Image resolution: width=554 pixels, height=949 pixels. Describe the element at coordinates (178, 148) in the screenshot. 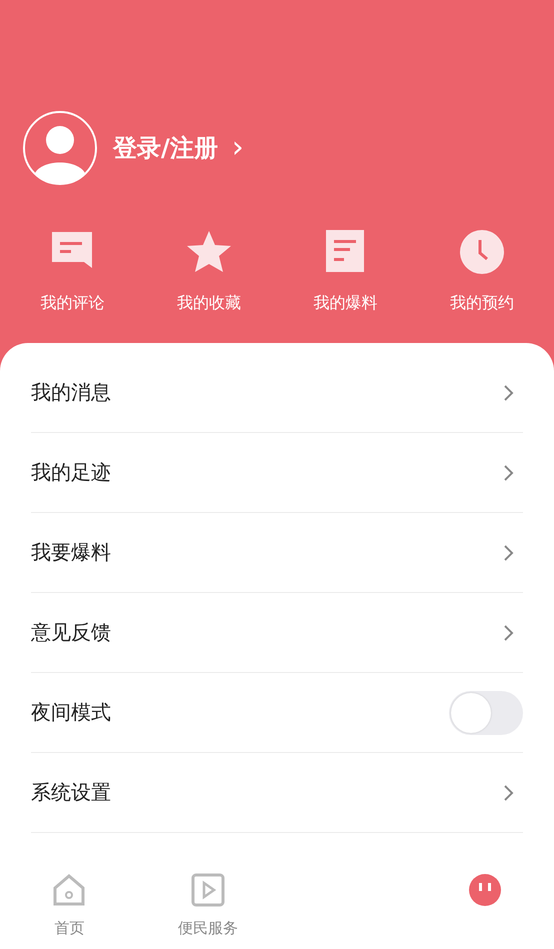

I see `login-button: 登录/注册 ›` at that location.